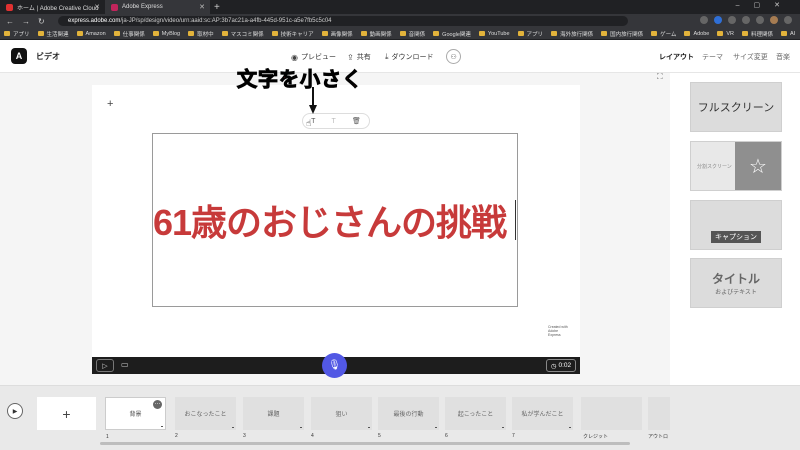 This screenshot has height=450, width=800. I want to click on bookmark-item: 海外旅行関係, so click(572, 34).